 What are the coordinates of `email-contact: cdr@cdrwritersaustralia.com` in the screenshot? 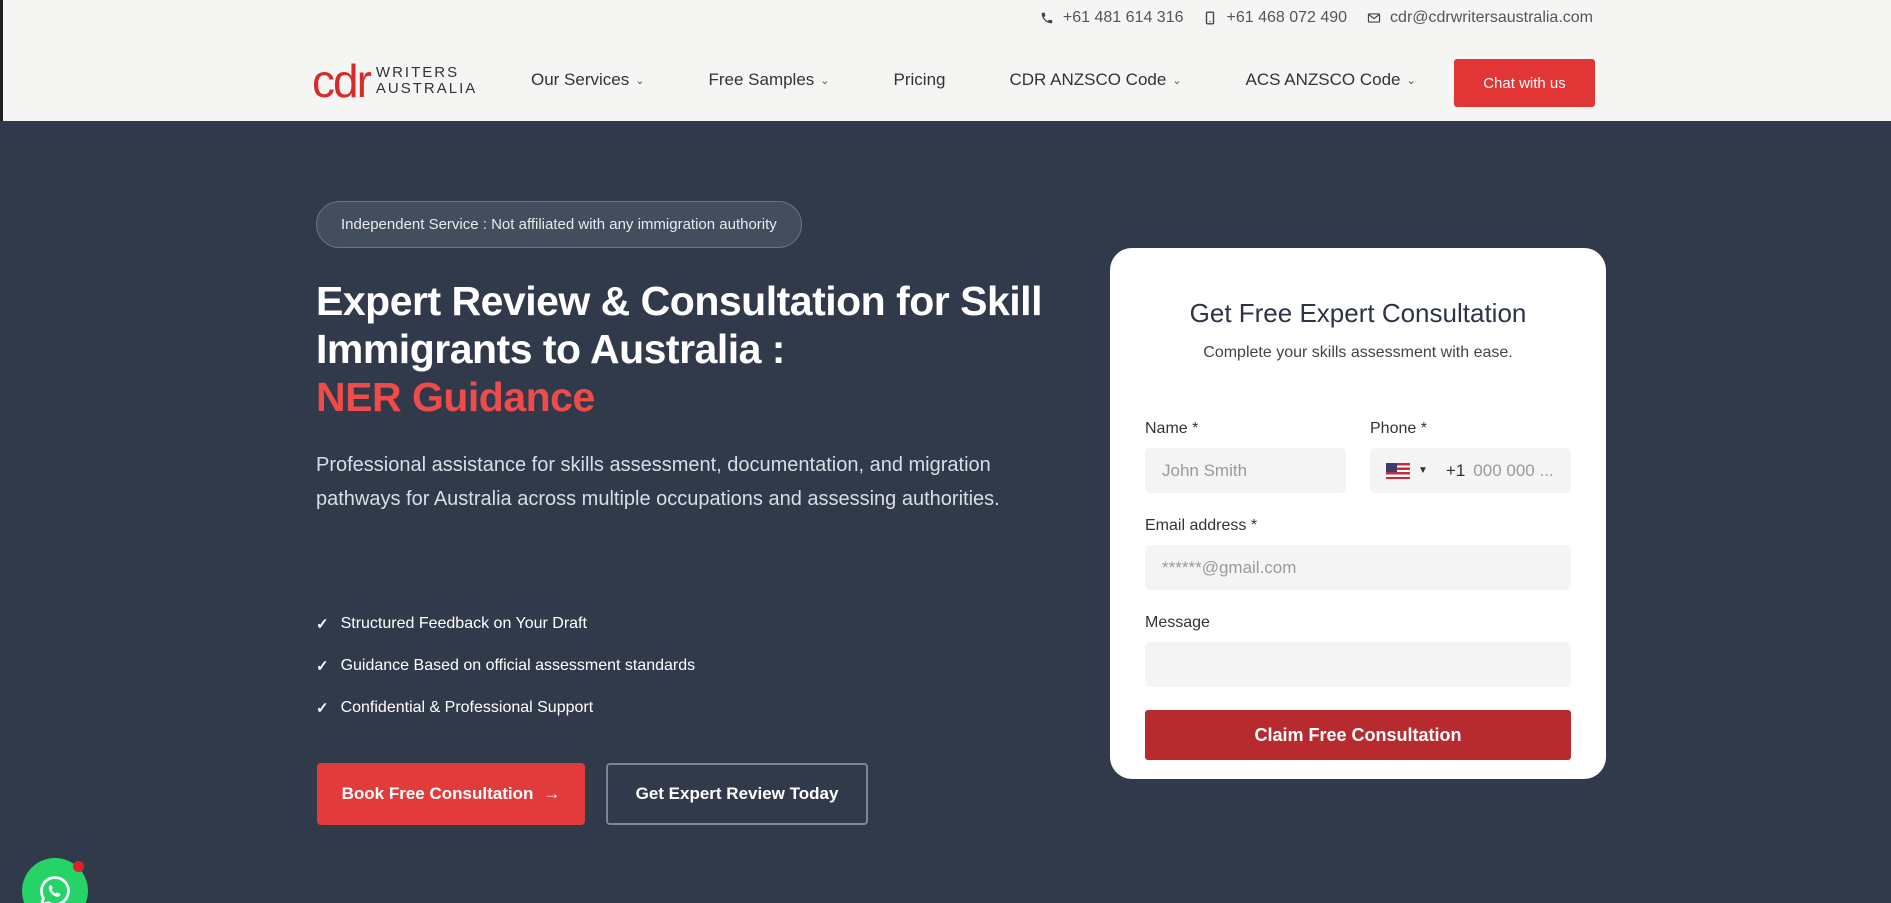 It's located at (1480, 18).